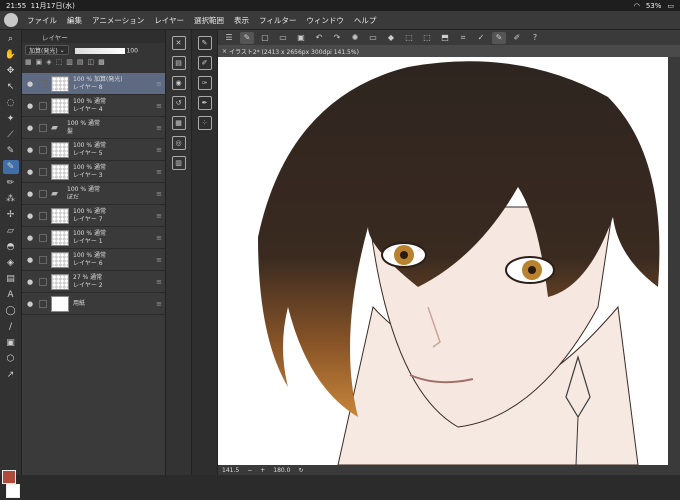  Describe the element at coordinates (277, 20) in the screenshot. I see `menu-filter: フィルター` at that location.